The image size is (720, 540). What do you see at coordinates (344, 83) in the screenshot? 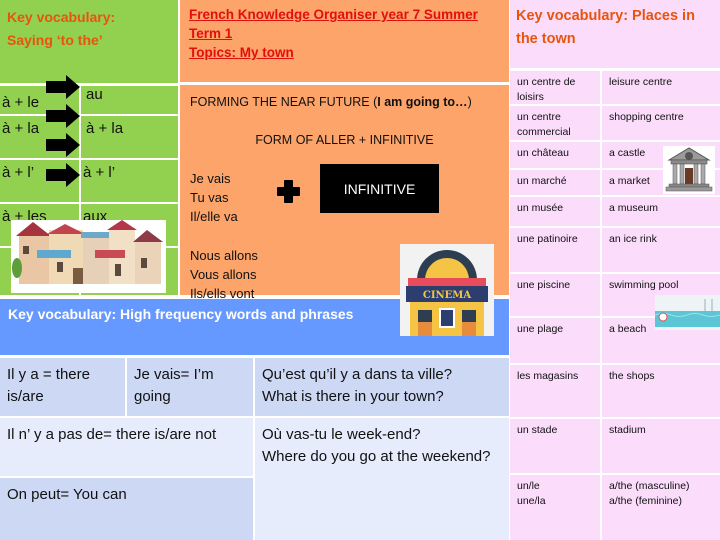
I see `orange-divider` at bounding box center [344, 83].